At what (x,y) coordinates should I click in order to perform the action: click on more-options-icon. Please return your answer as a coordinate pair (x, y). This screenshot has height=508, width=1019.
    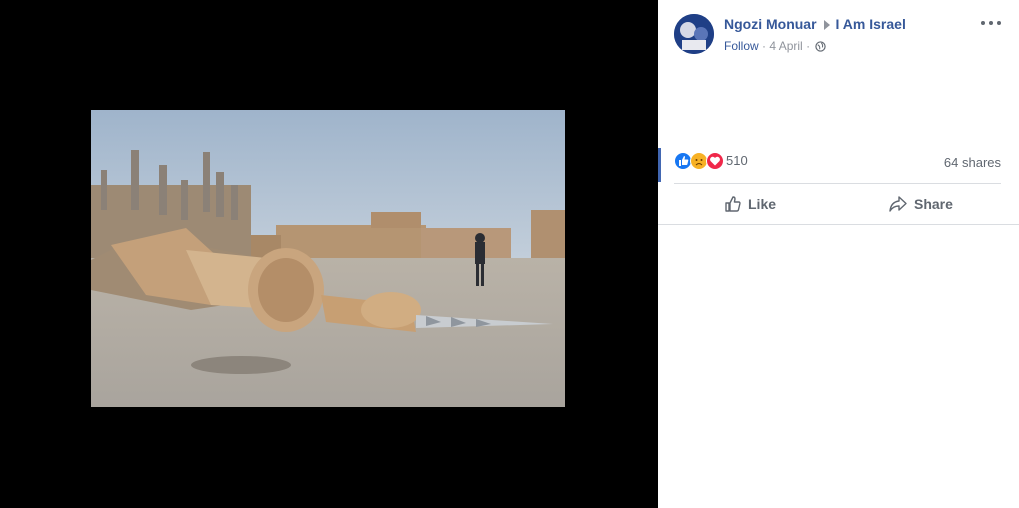
    Looking at the image, I should click on (991, 23).